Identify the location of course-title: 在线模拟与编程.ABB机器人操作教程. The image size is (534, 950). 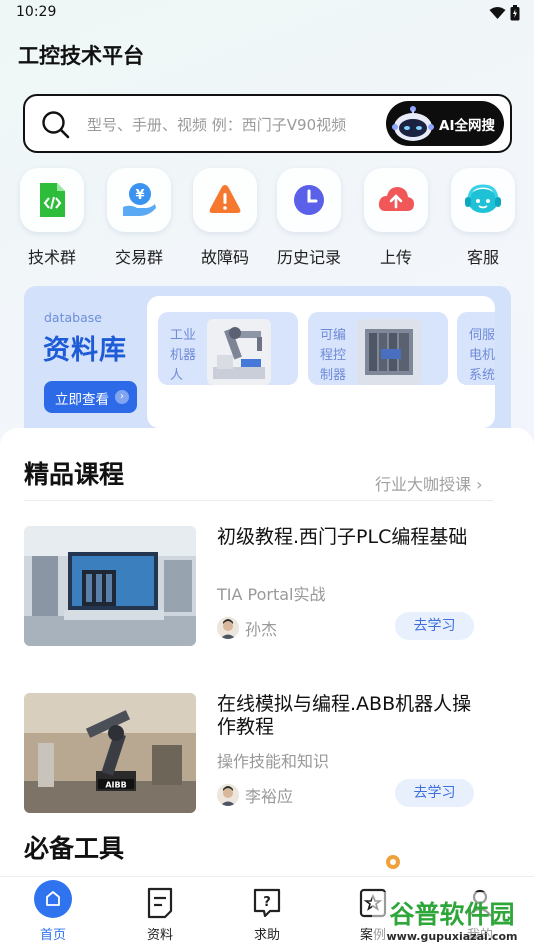
(344, 715).